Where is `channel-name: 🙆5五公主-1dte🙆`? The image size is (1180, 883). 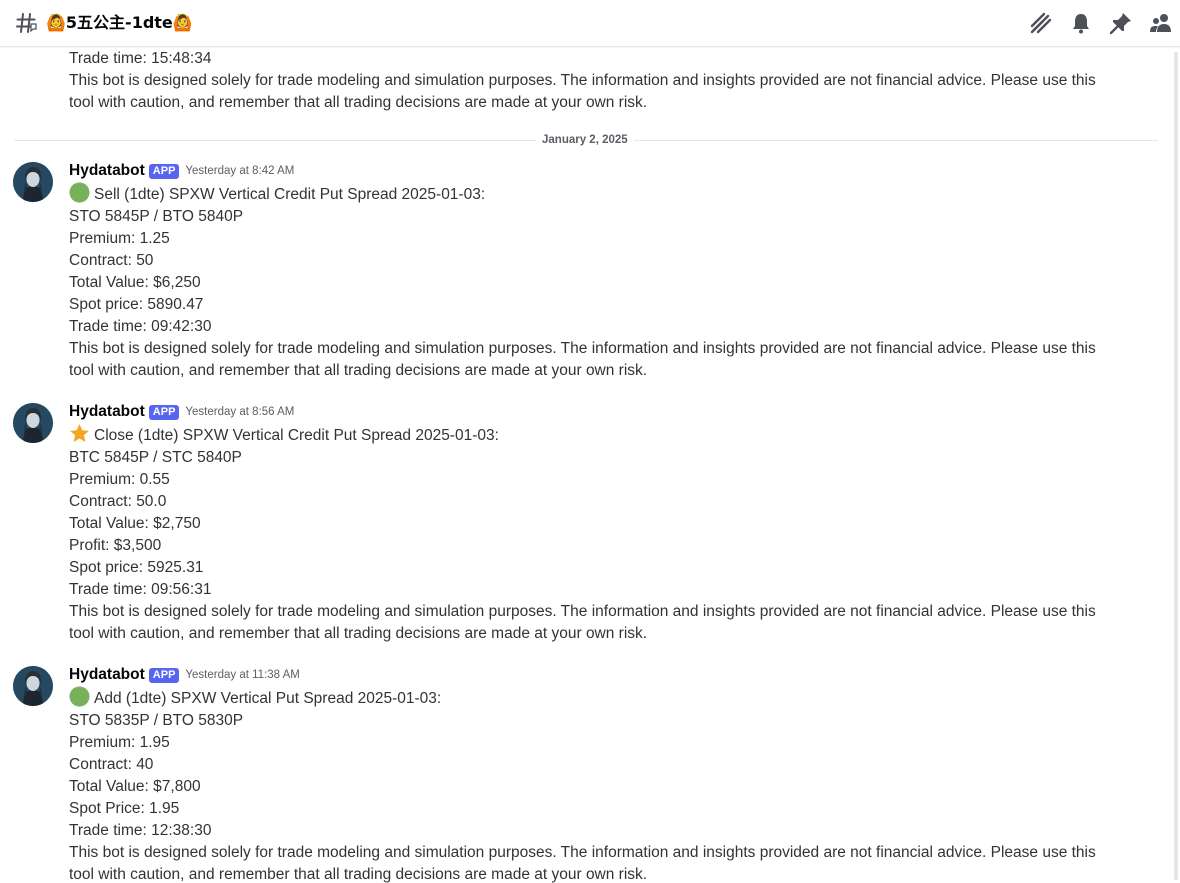
channel-name: 🙆5五公主-1dte🙆 is located at coordinates (119, 22).